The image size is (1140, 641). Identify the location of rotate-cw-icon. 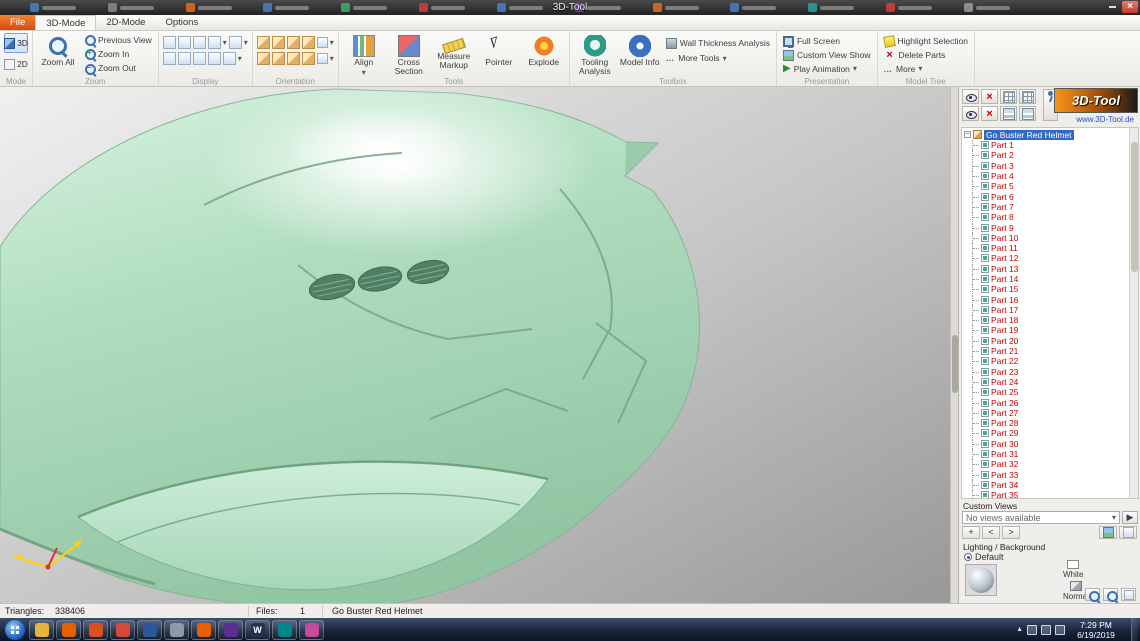
(322, 42).